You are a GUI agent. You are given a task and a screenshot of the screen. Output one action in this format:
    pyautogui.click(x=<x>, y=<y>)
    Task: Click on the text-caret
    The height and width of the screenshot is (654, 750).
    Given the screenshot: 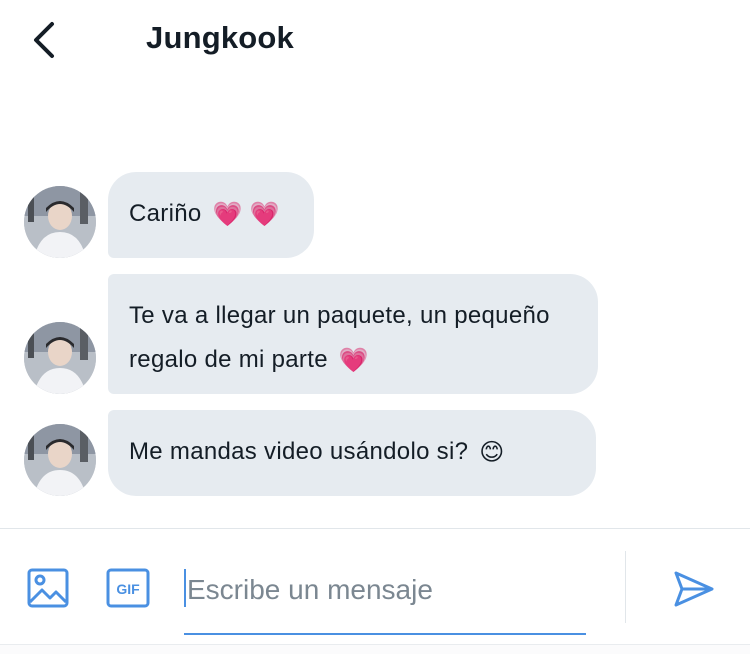 What is the action you would take?
    pyautogui.click(x=185, y=588)
    